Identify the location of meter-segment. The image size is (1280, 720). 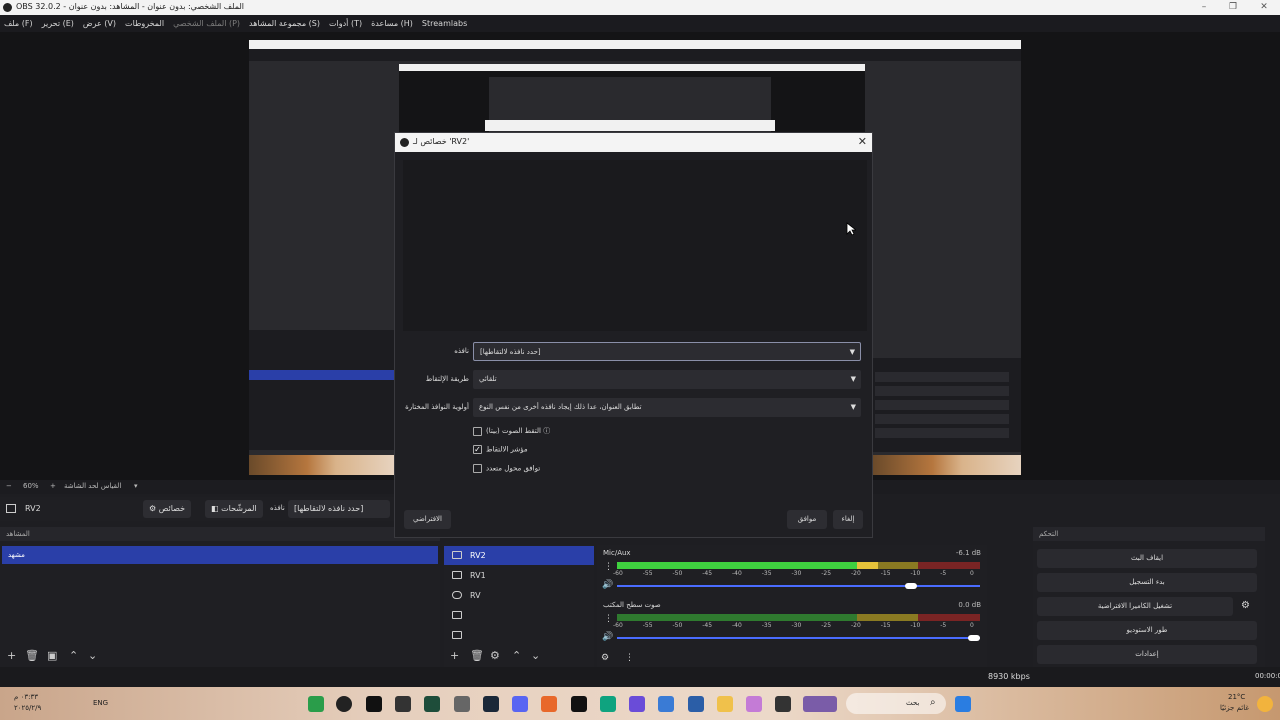
(737, 617).